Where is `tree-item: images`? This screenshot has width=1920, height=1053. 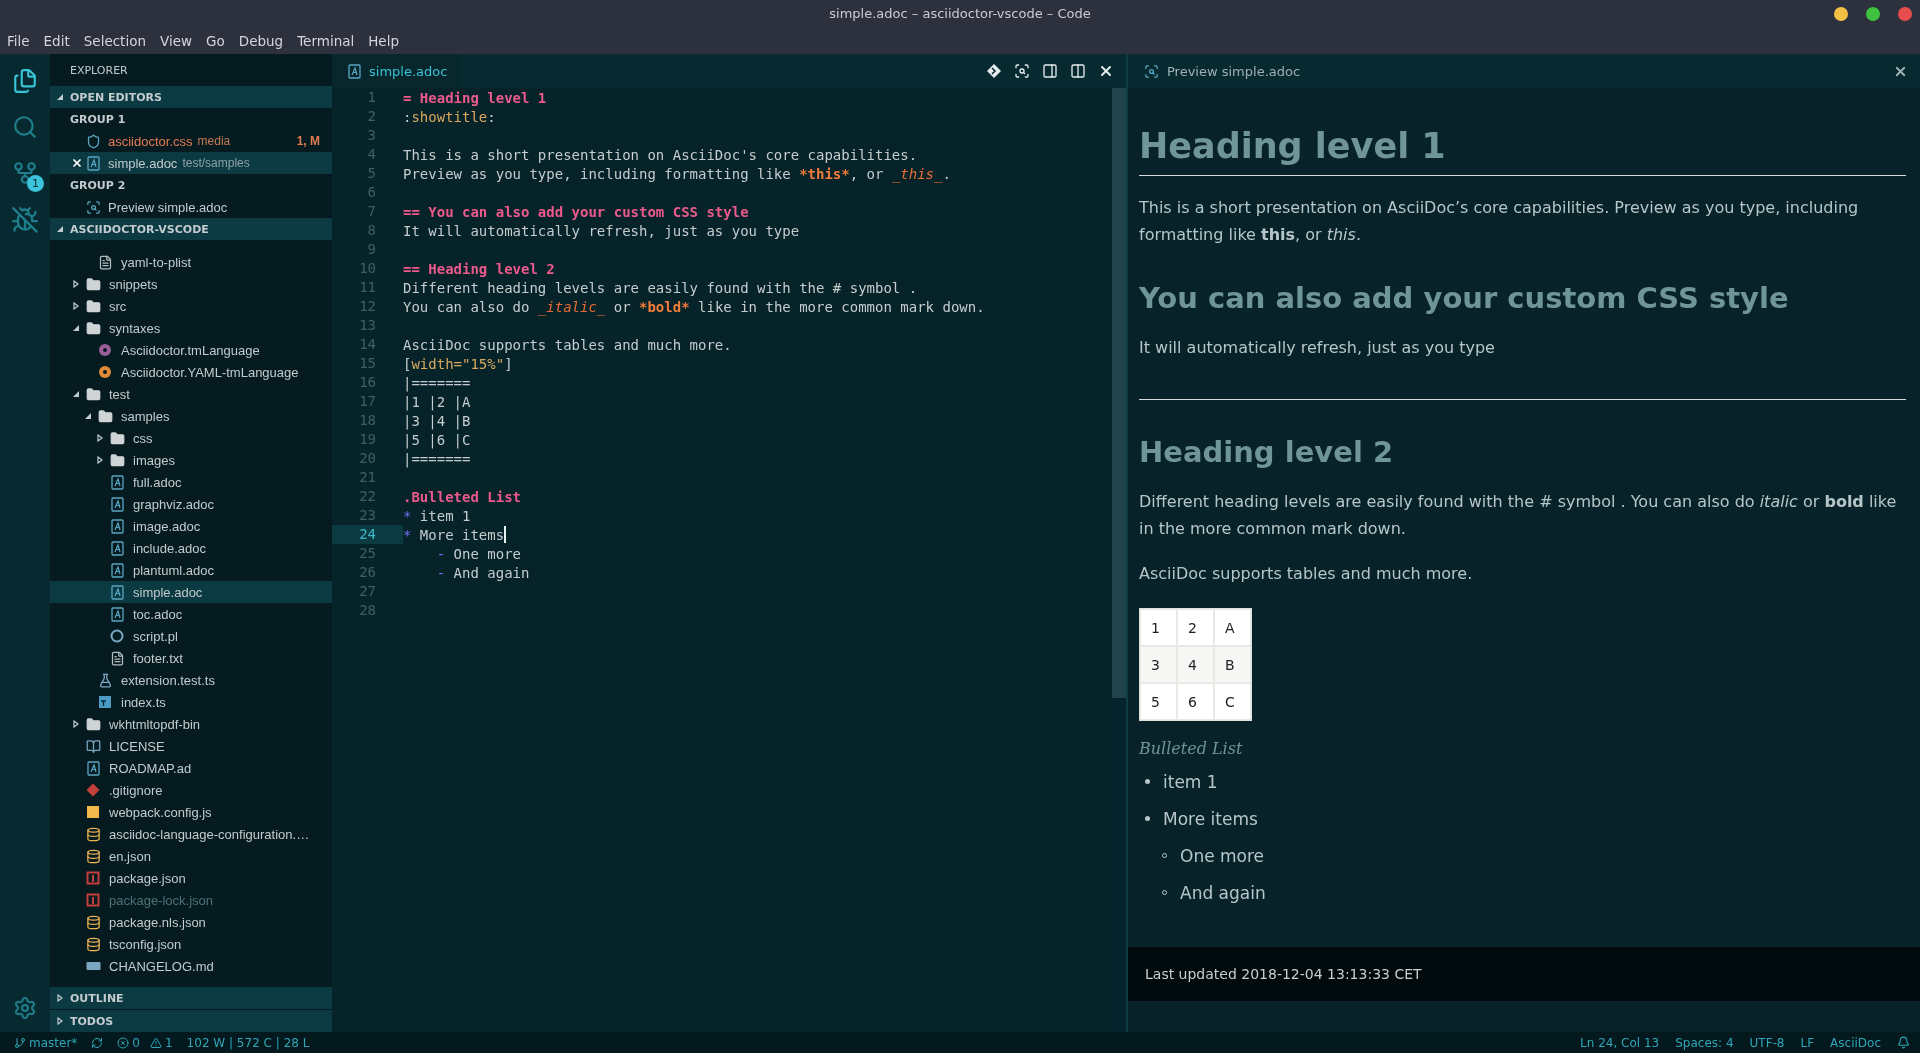 tree-item: images is located at coordinates (191, 460).